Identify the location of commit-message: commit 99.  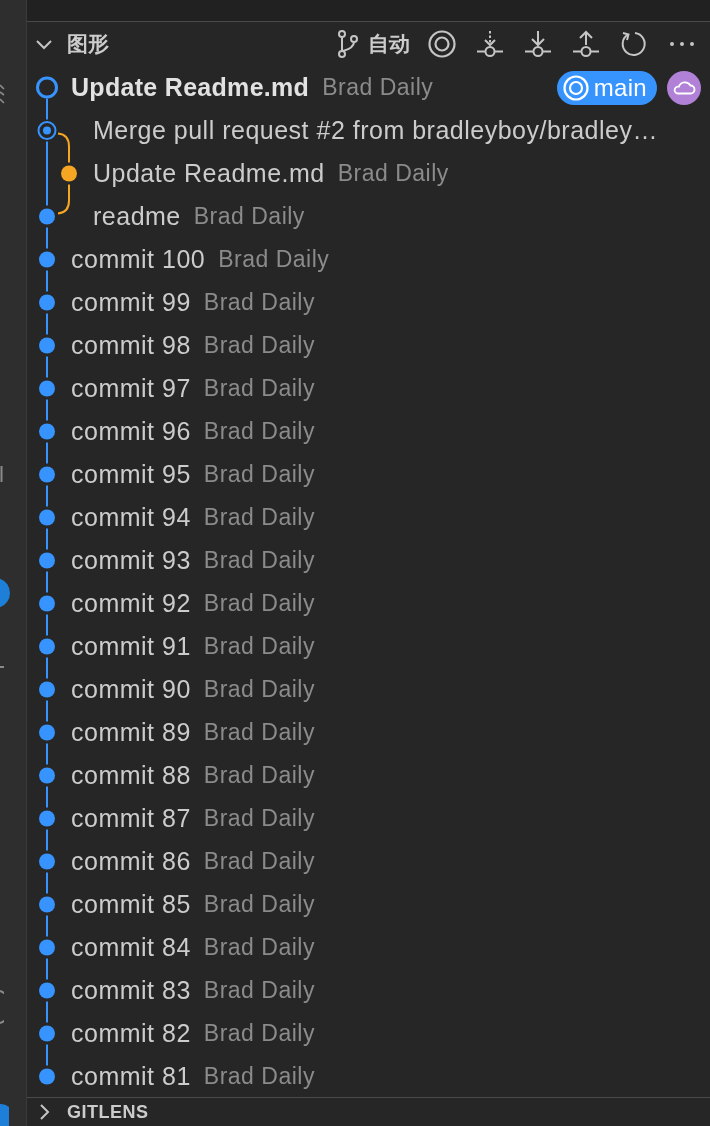
(131, 302).